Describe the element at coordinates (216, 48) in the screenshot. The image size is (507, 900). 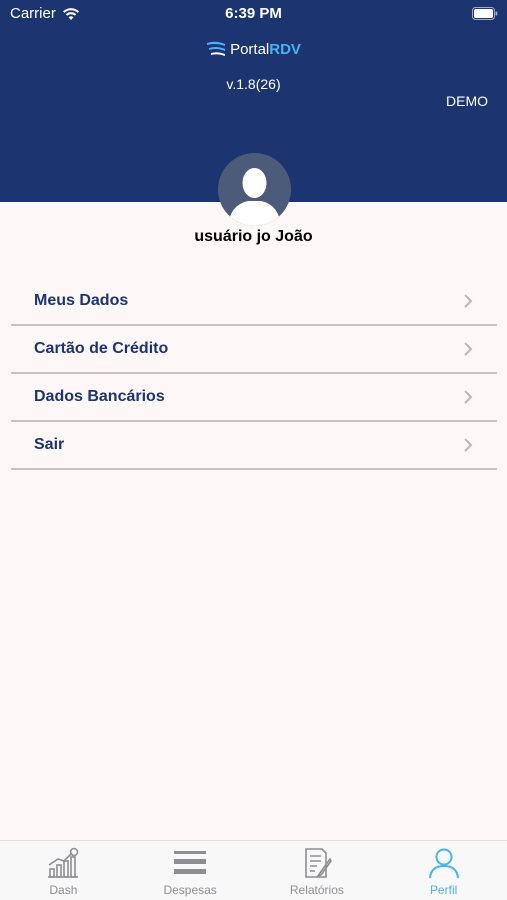
I see `logo-mark-icon` at that location.